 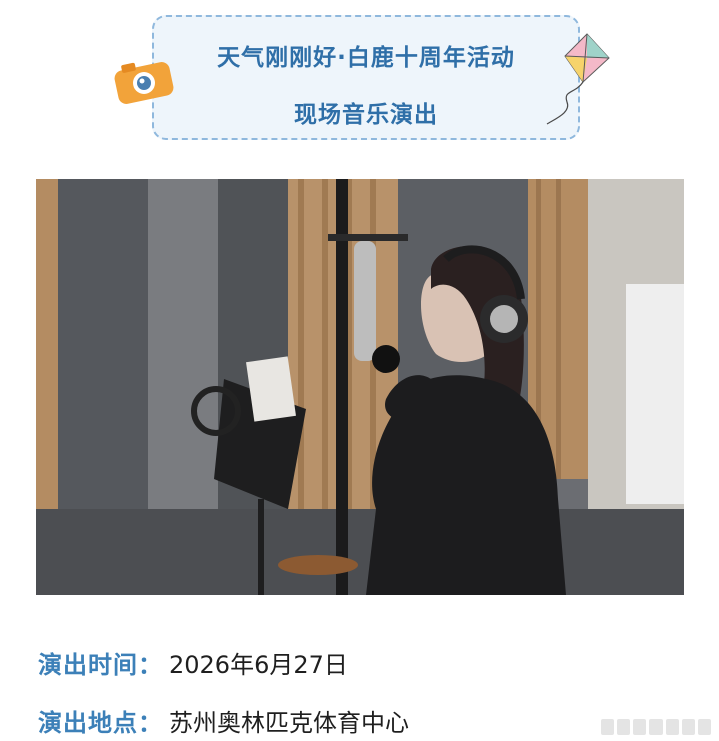 I want to click on kite-icon, so click(x=578, y=79).